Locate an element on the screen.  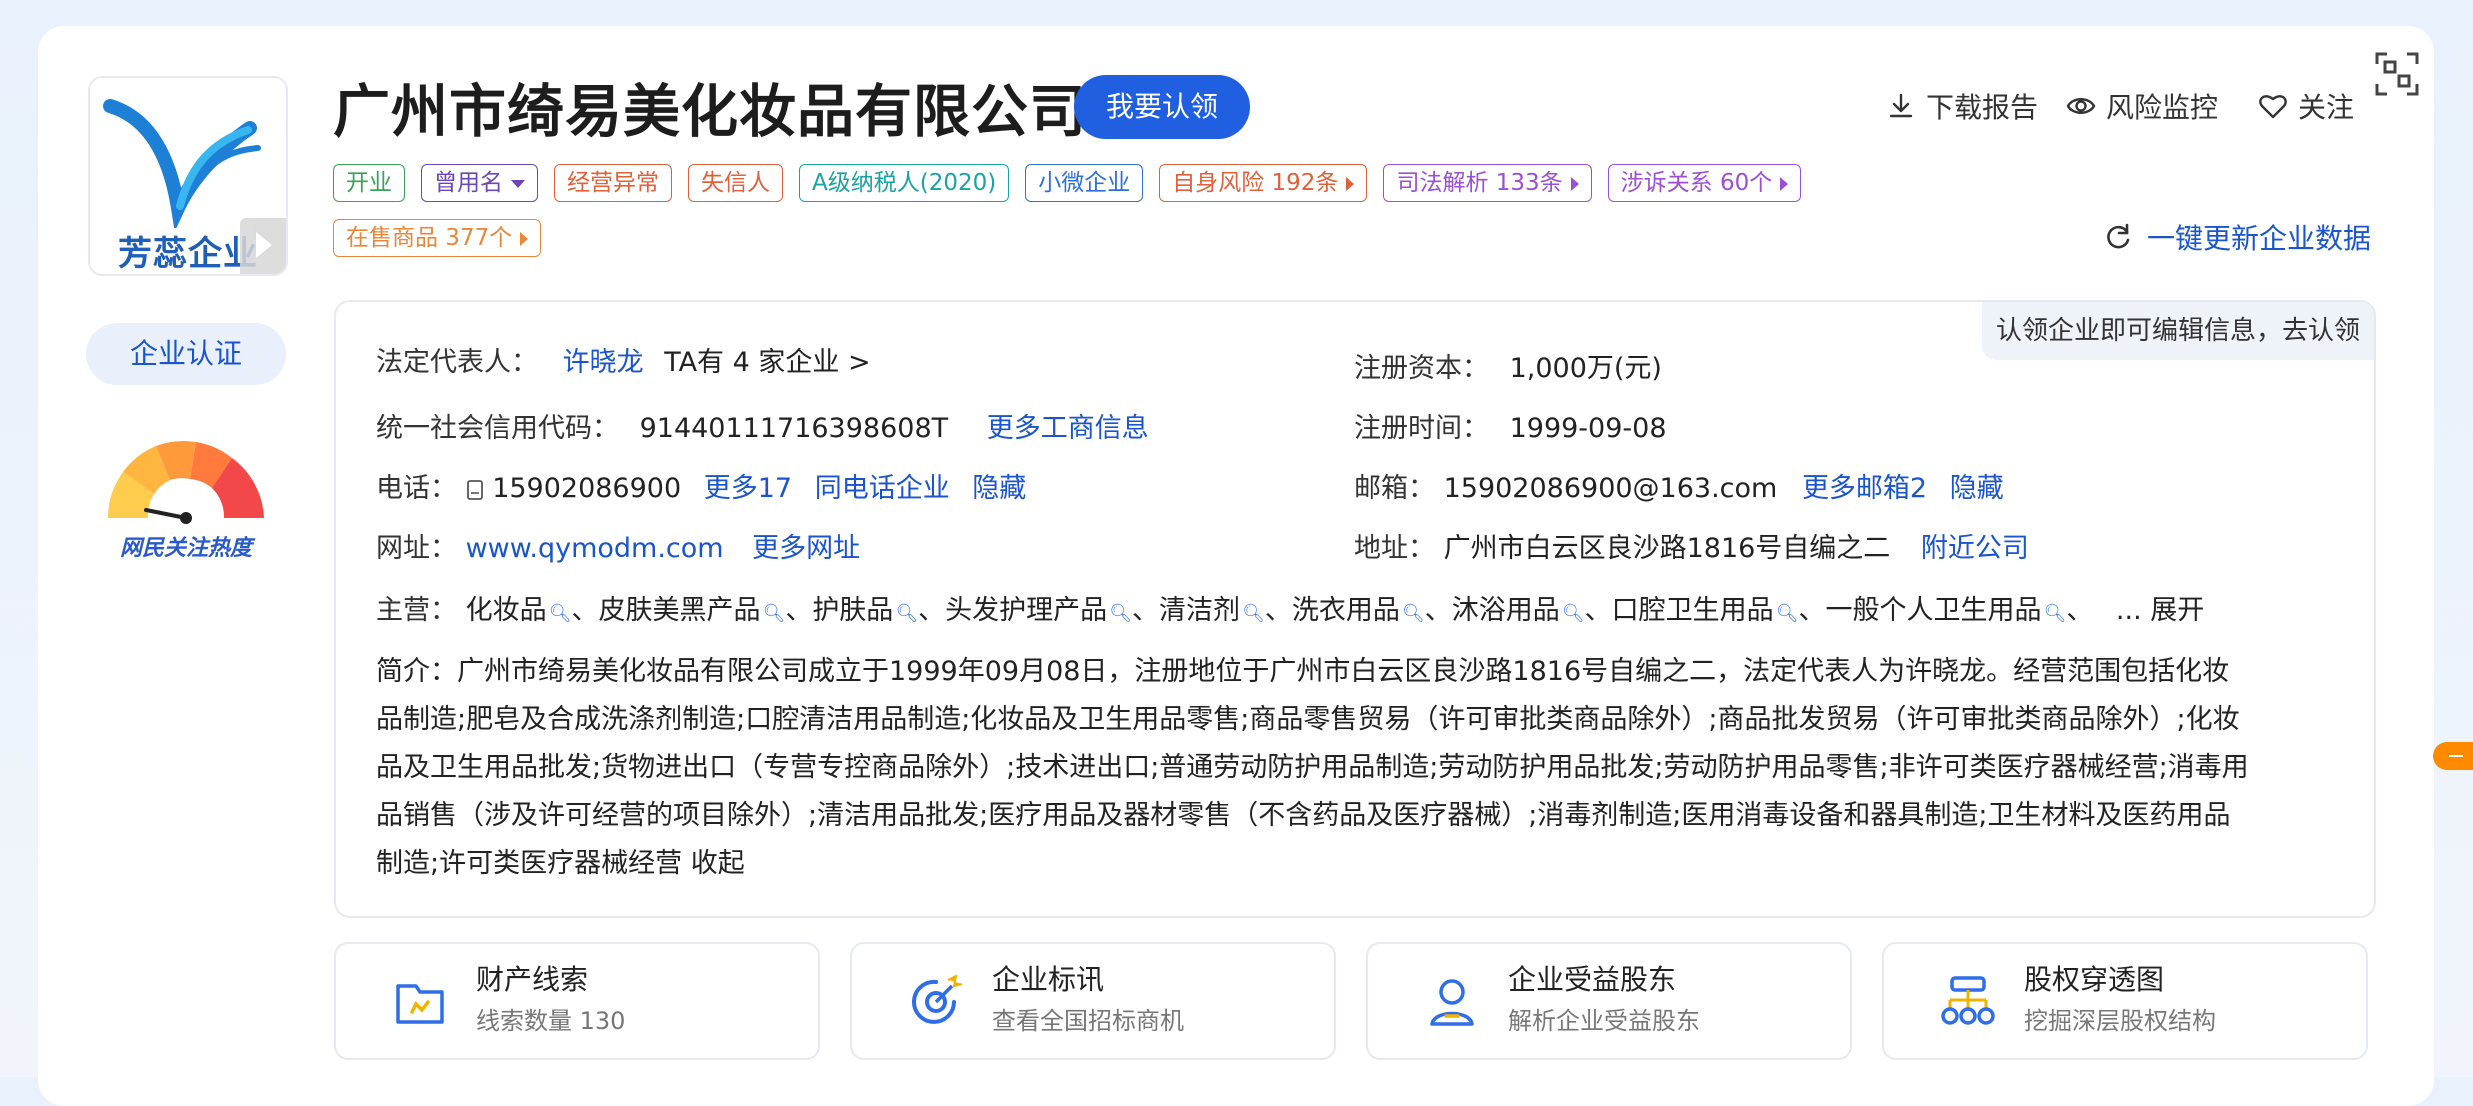
refresh-icon is located at coordinates (2118, 236).